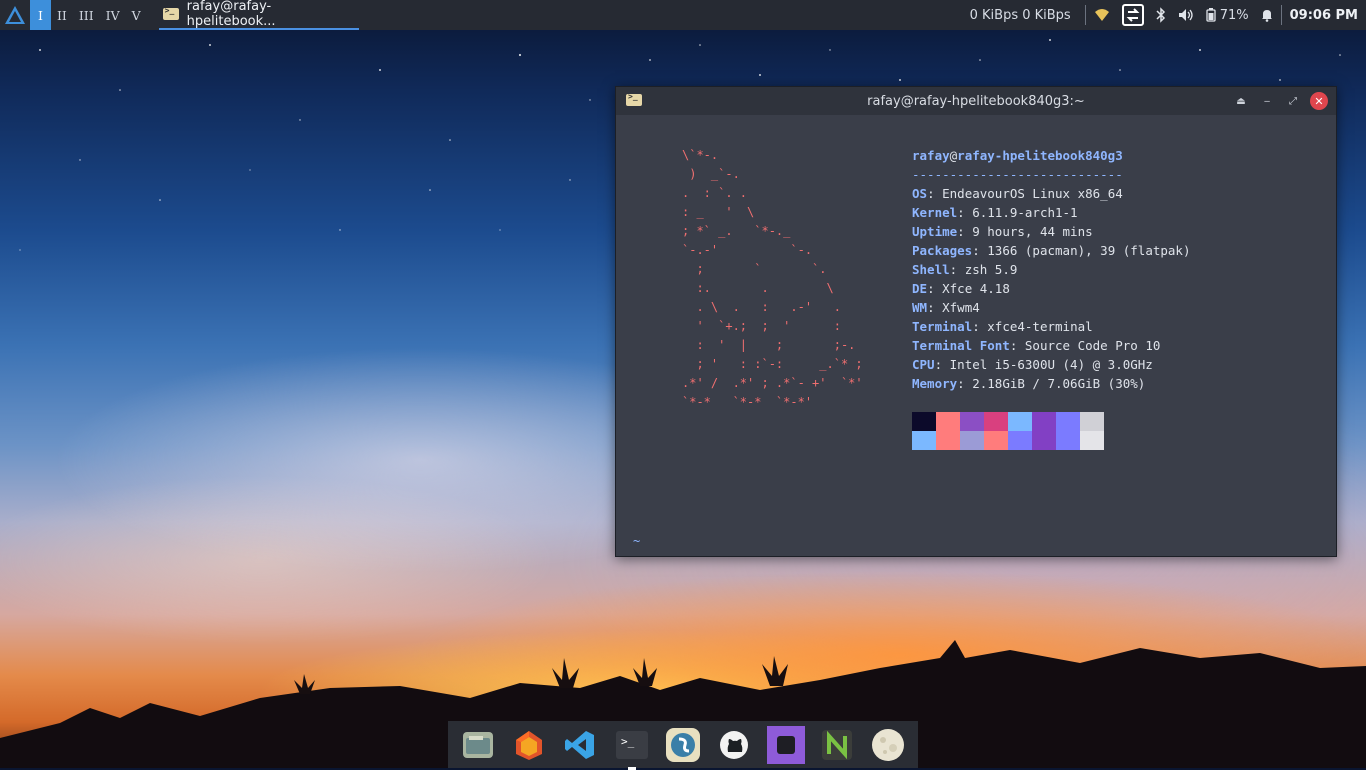  I want to click on volume-icon, so click(1186, 15).